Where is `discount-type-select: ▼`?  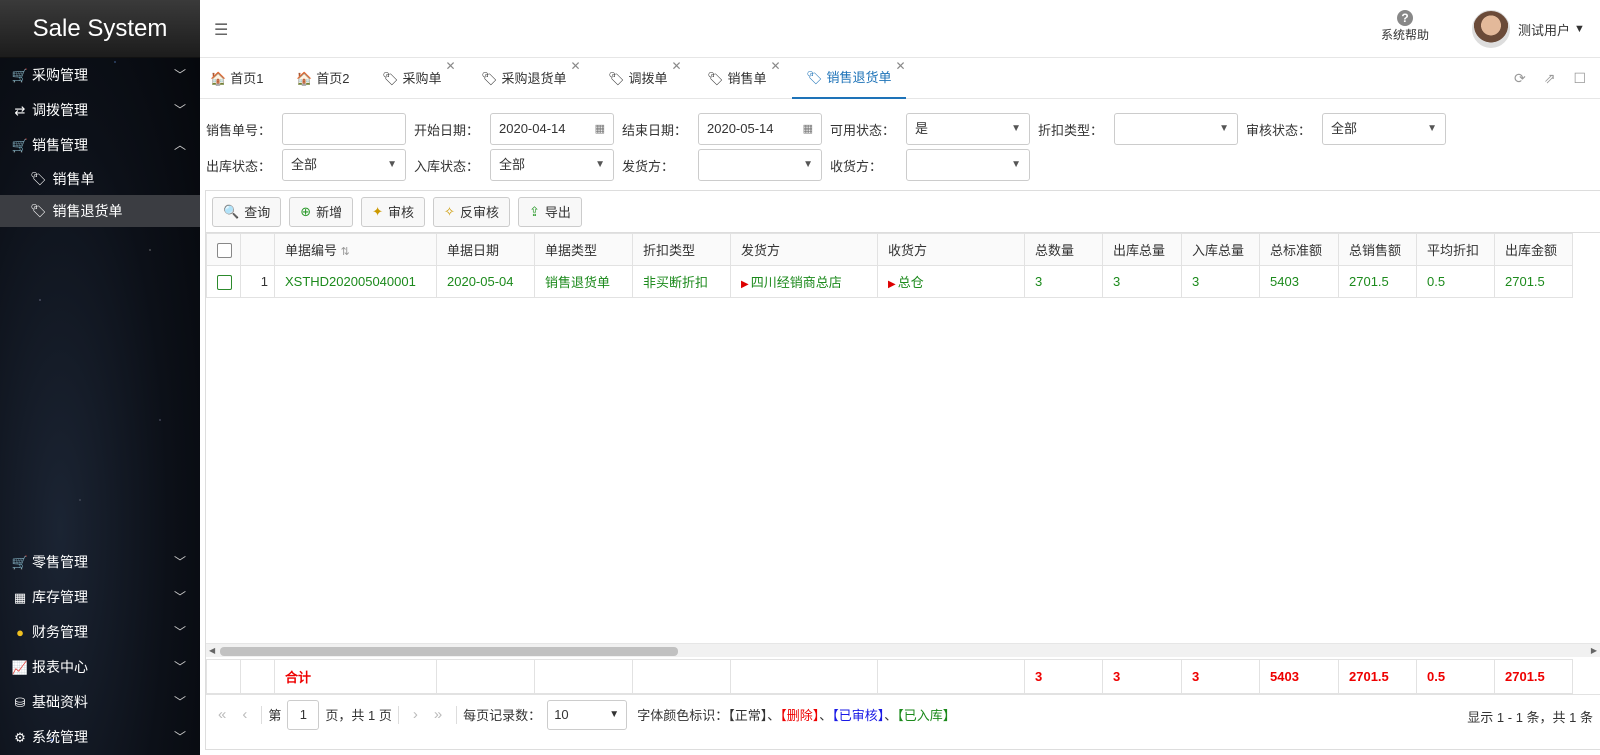
discount-type-select: ▼ is located at coordinates (1176, 129).